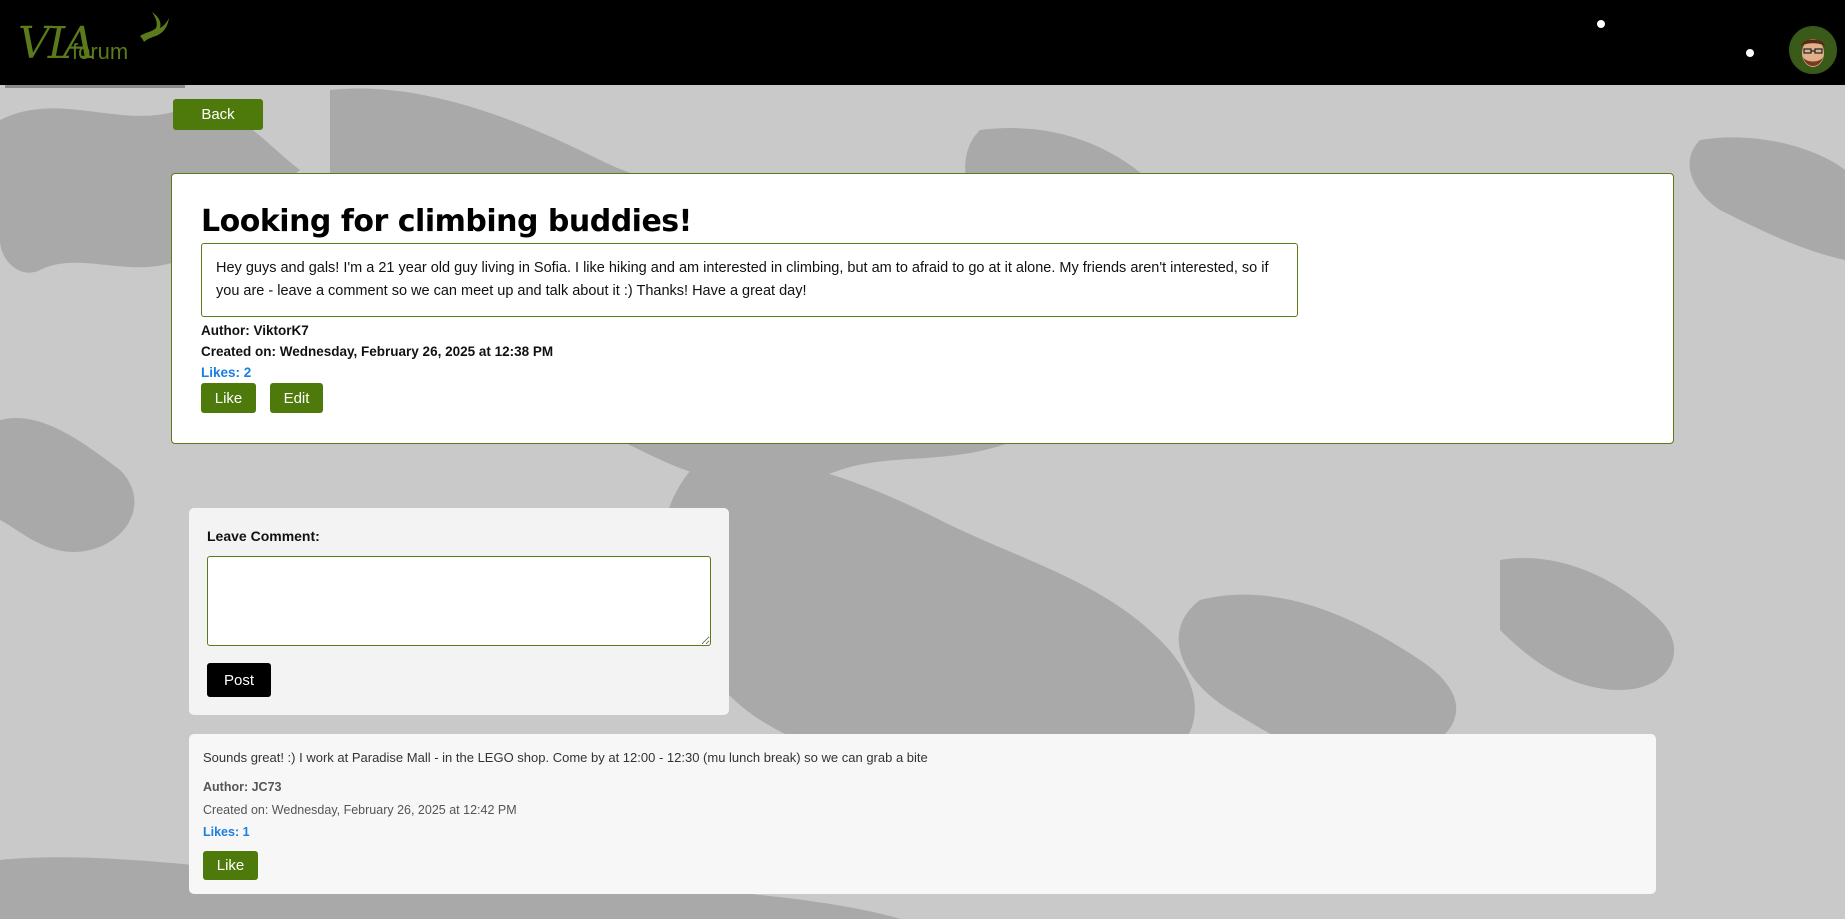 Image resolution: width=1845 pixels, height=919 pixels. I want to click on comment-like-button: Like, so click(230, 865).